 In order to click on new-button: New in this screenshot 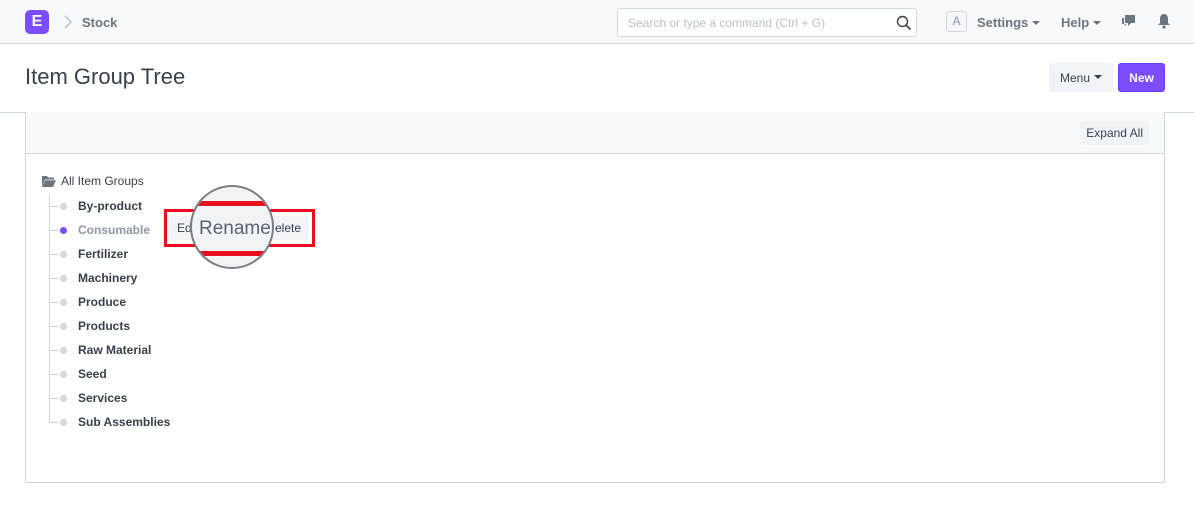, I will do `click(1141, 77)`.